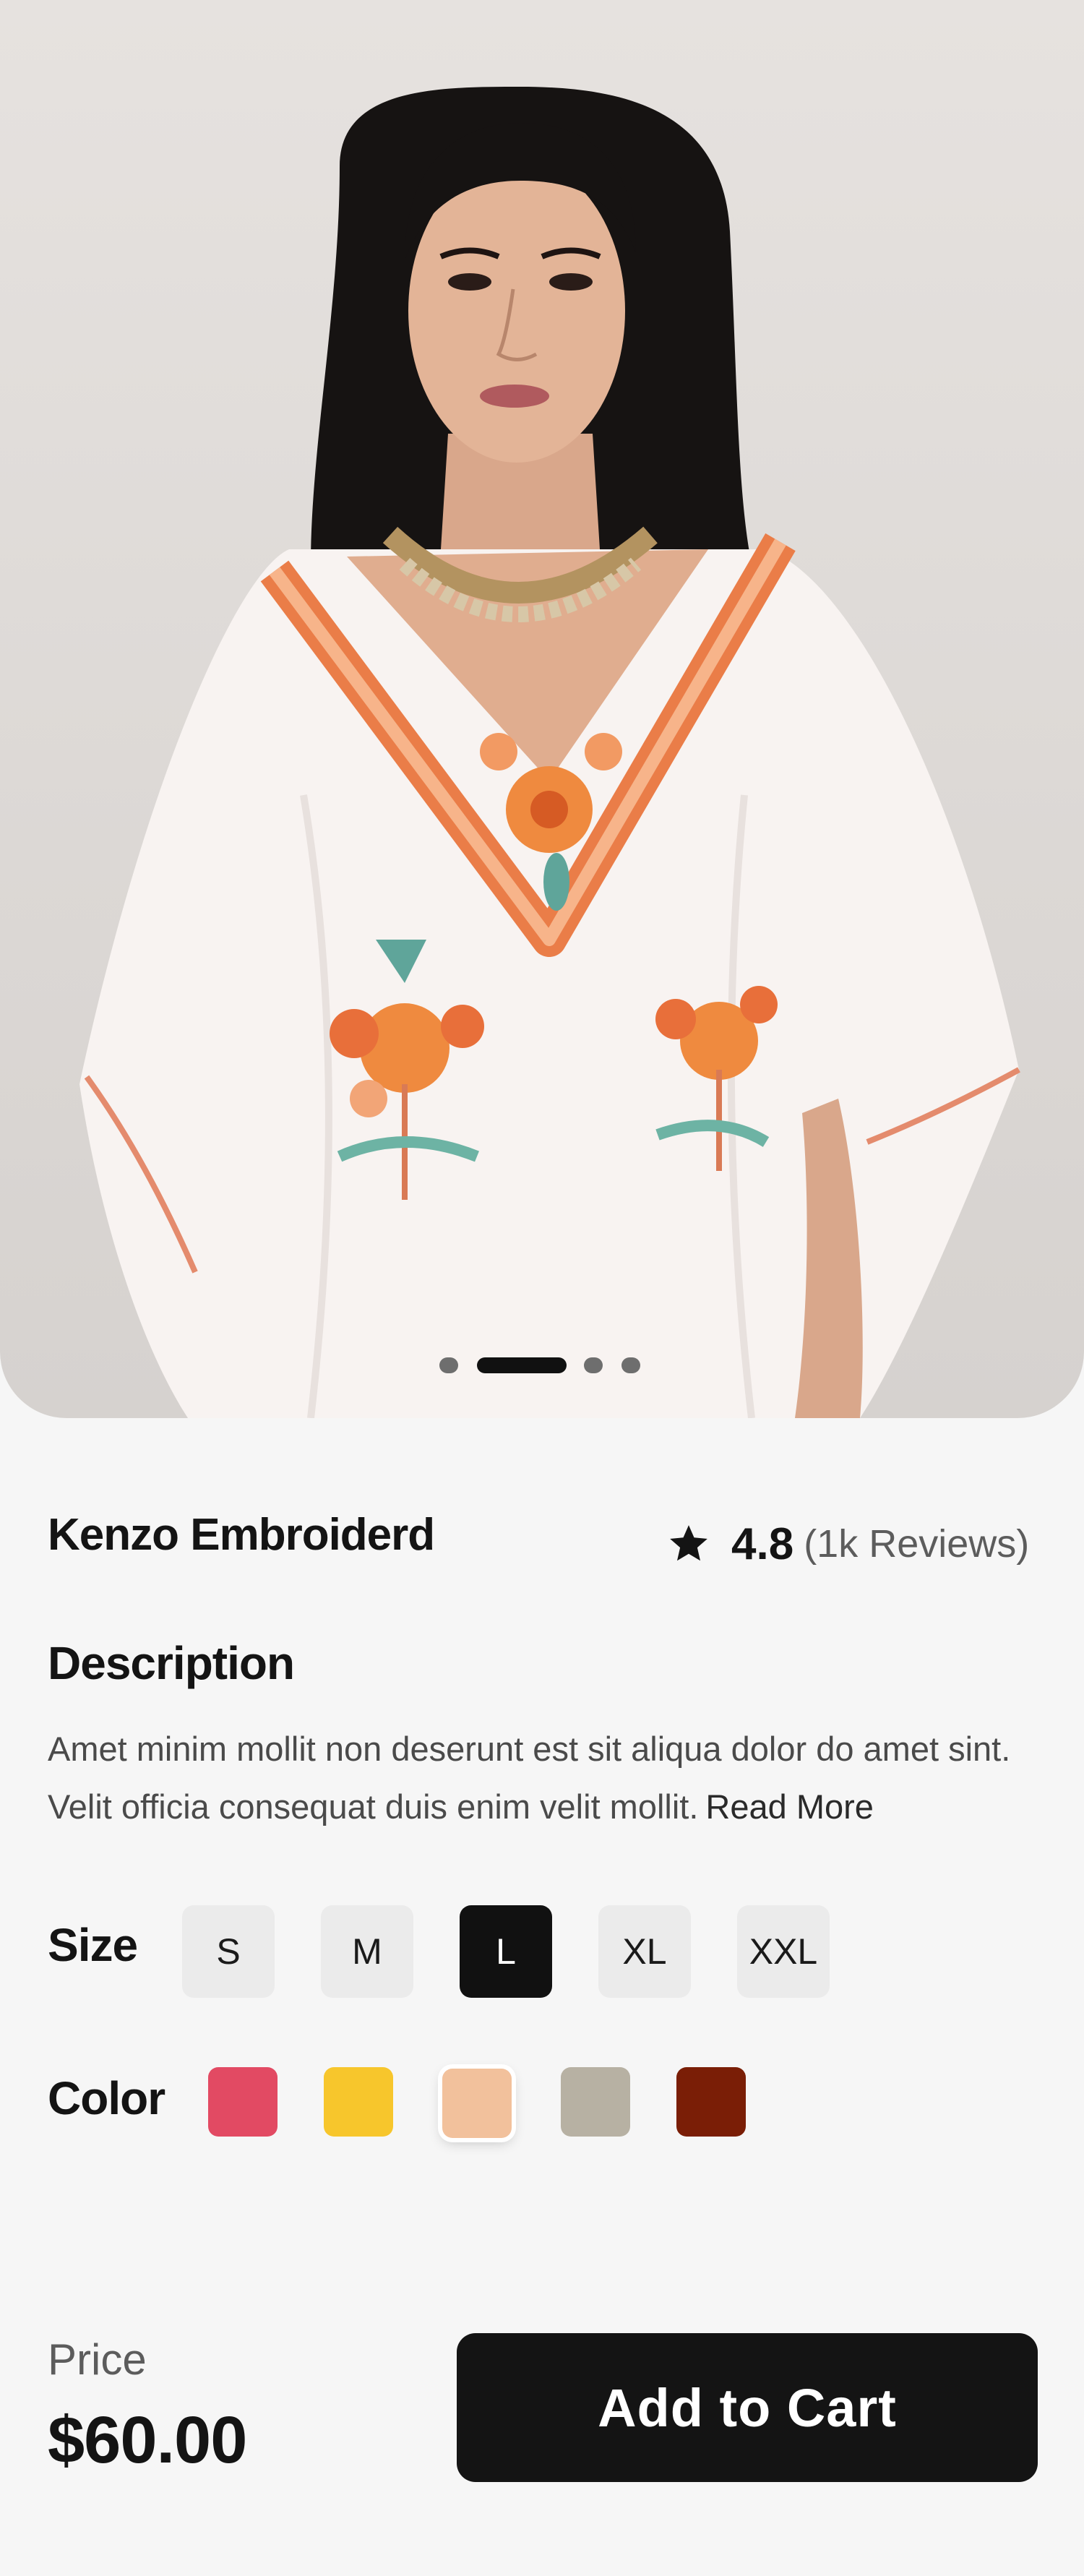 The width and height of the screenshot is (1084, 2576). I want to click on add-to-cart-button: Add to Cart, so click(747, 2408).